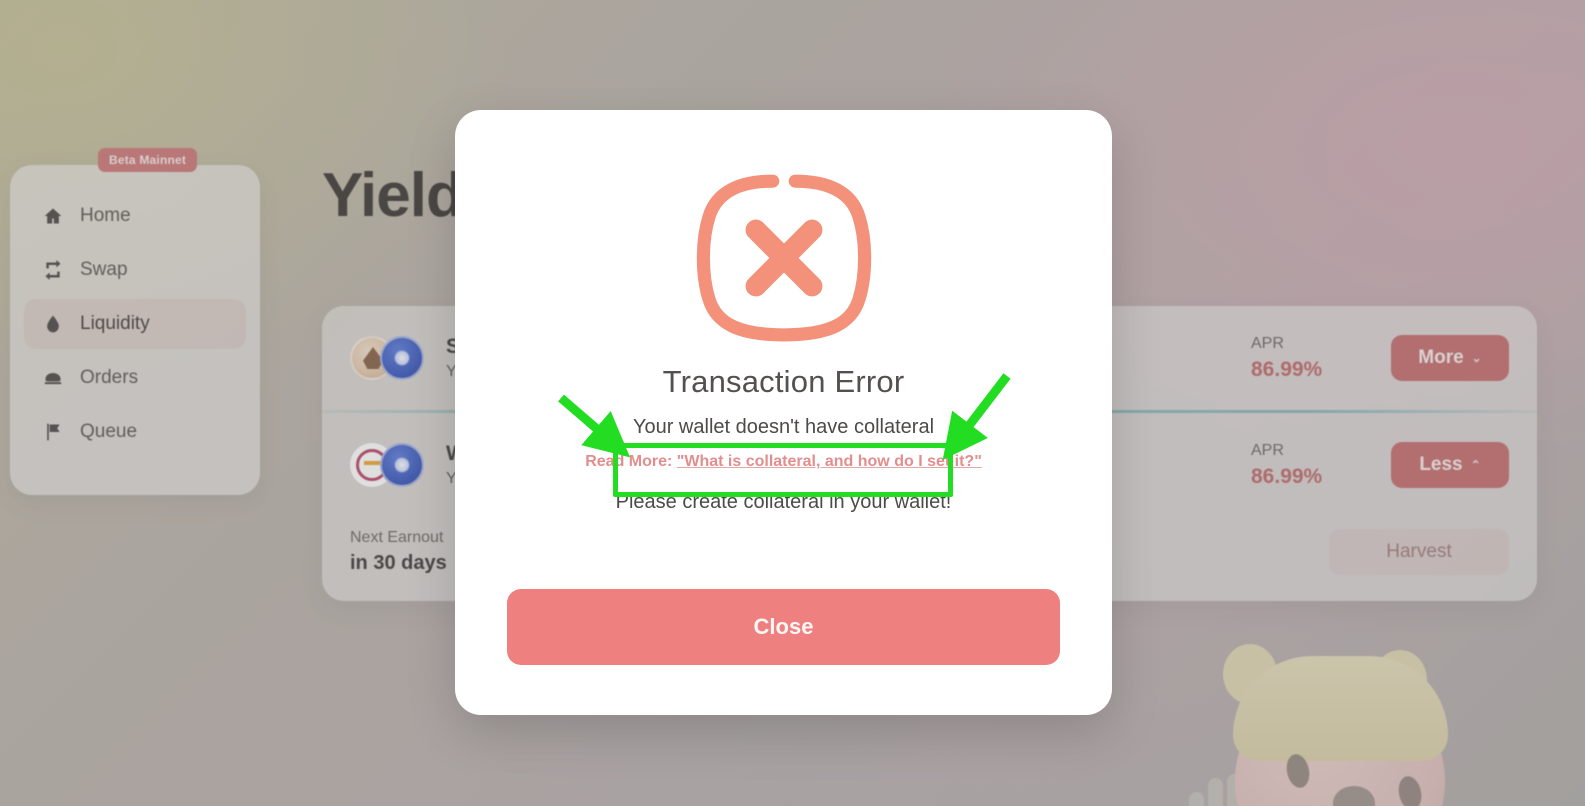  I want to click on create-collateral-hint: Please create collateral in your wallet!, so click(783, 502).